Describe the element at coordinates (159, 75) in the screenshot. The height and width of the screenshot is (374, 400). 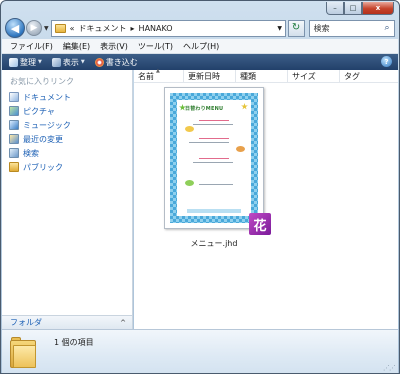
I see `column-name: 名前 ▲` at that location.